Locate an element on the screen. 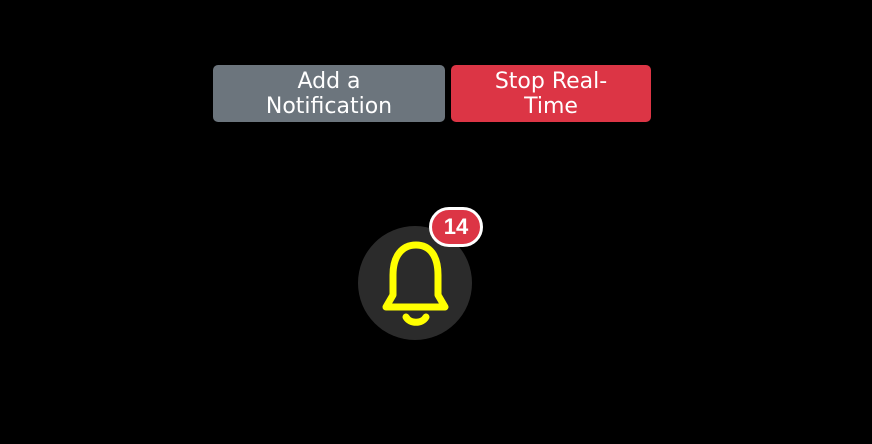 The image size is (872, 444). add-notification-button: Add a Notification is located at coordinates (329, 93).